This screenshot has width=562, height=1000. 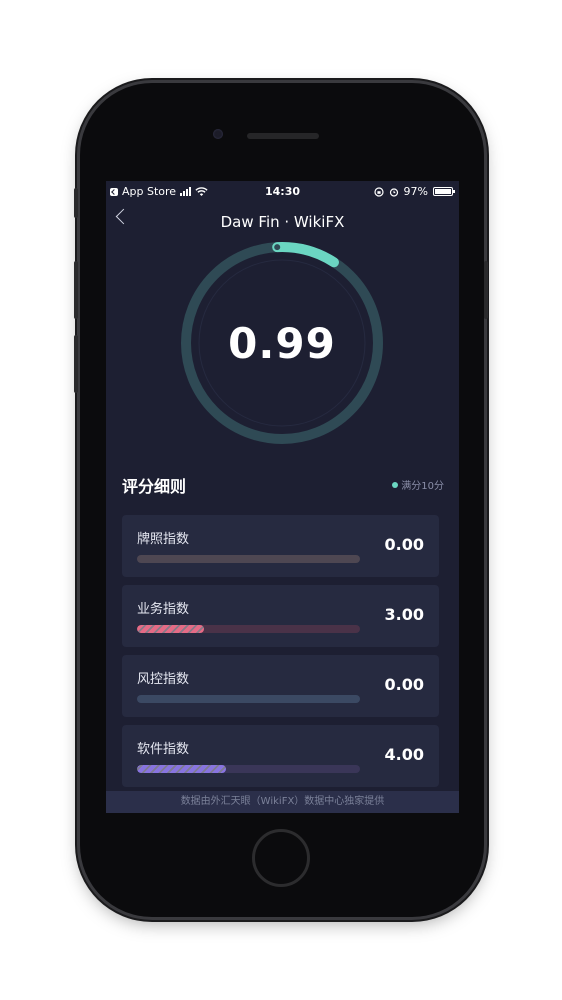 I want to click on index-label: 风控指数, so click(x=163, y=679).